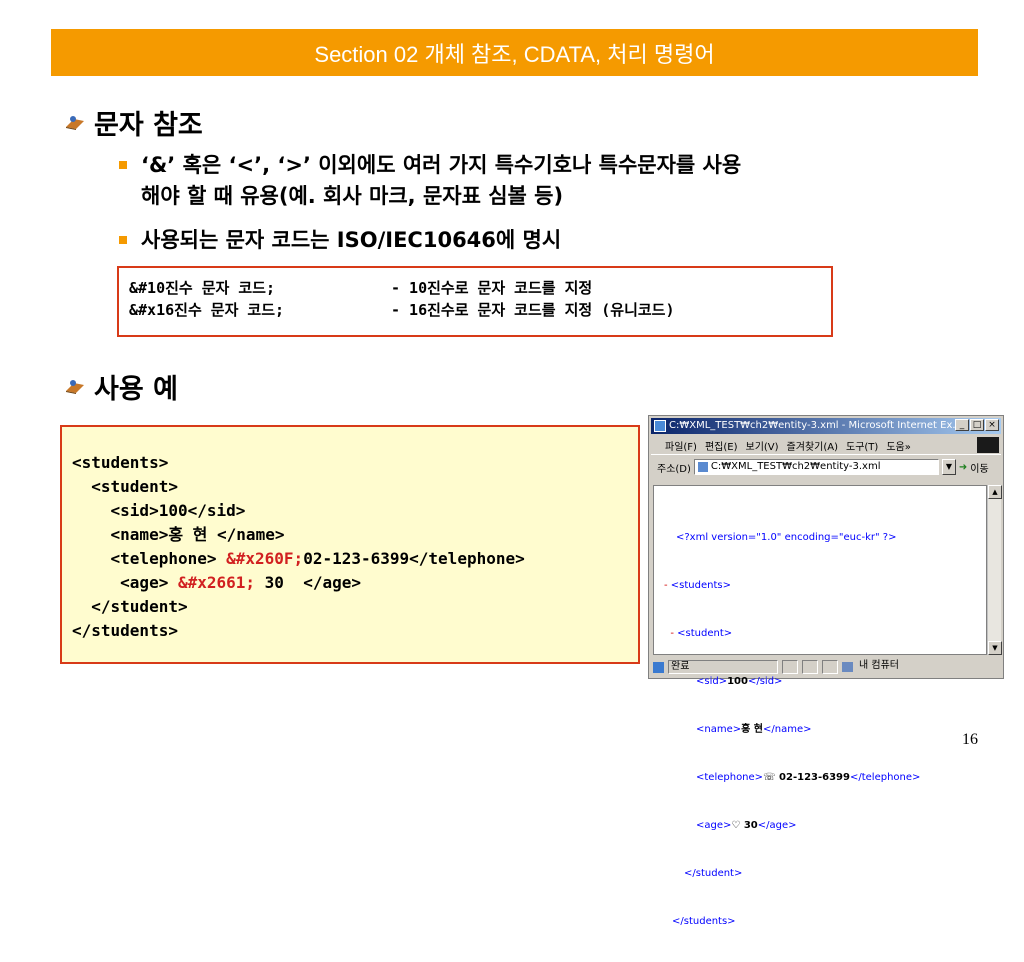 The height and width of the screenshot is (962, 1024). I want to click on slide-title: Section 02 개체 참조, CDATA, 처리 명령어, so click(514, 54).